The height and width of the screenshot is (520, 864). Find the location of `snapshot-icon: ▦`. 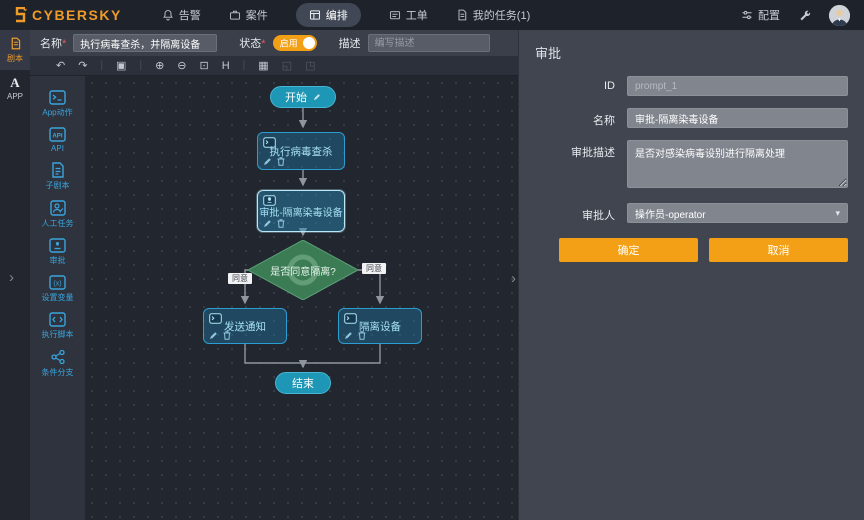

snapshot-icon: ▦ is located at coordinates (263, 66).